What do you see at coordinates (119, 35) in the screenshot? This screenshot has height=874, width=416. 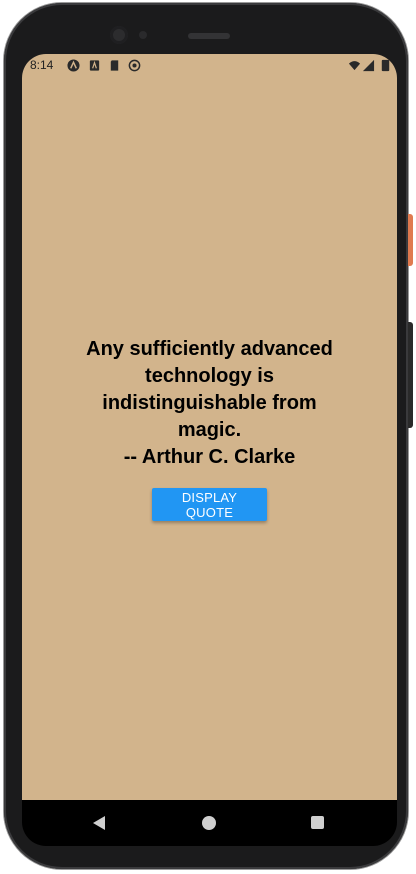 I see `front-camera-icon` at bounding box center [119, 35].